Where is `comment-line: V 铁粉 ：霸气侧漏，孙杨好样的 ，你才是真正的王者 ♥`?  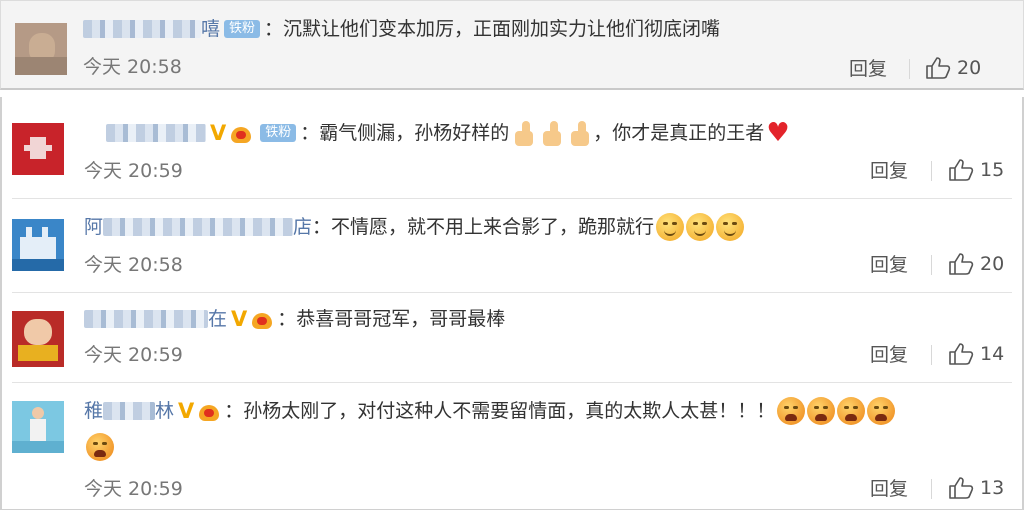
comment-line: V 铁粉 ：霸气侧漏，孙杨好样的 ，你才是真正的王者 ♥ is located at coordinates (448, 133).